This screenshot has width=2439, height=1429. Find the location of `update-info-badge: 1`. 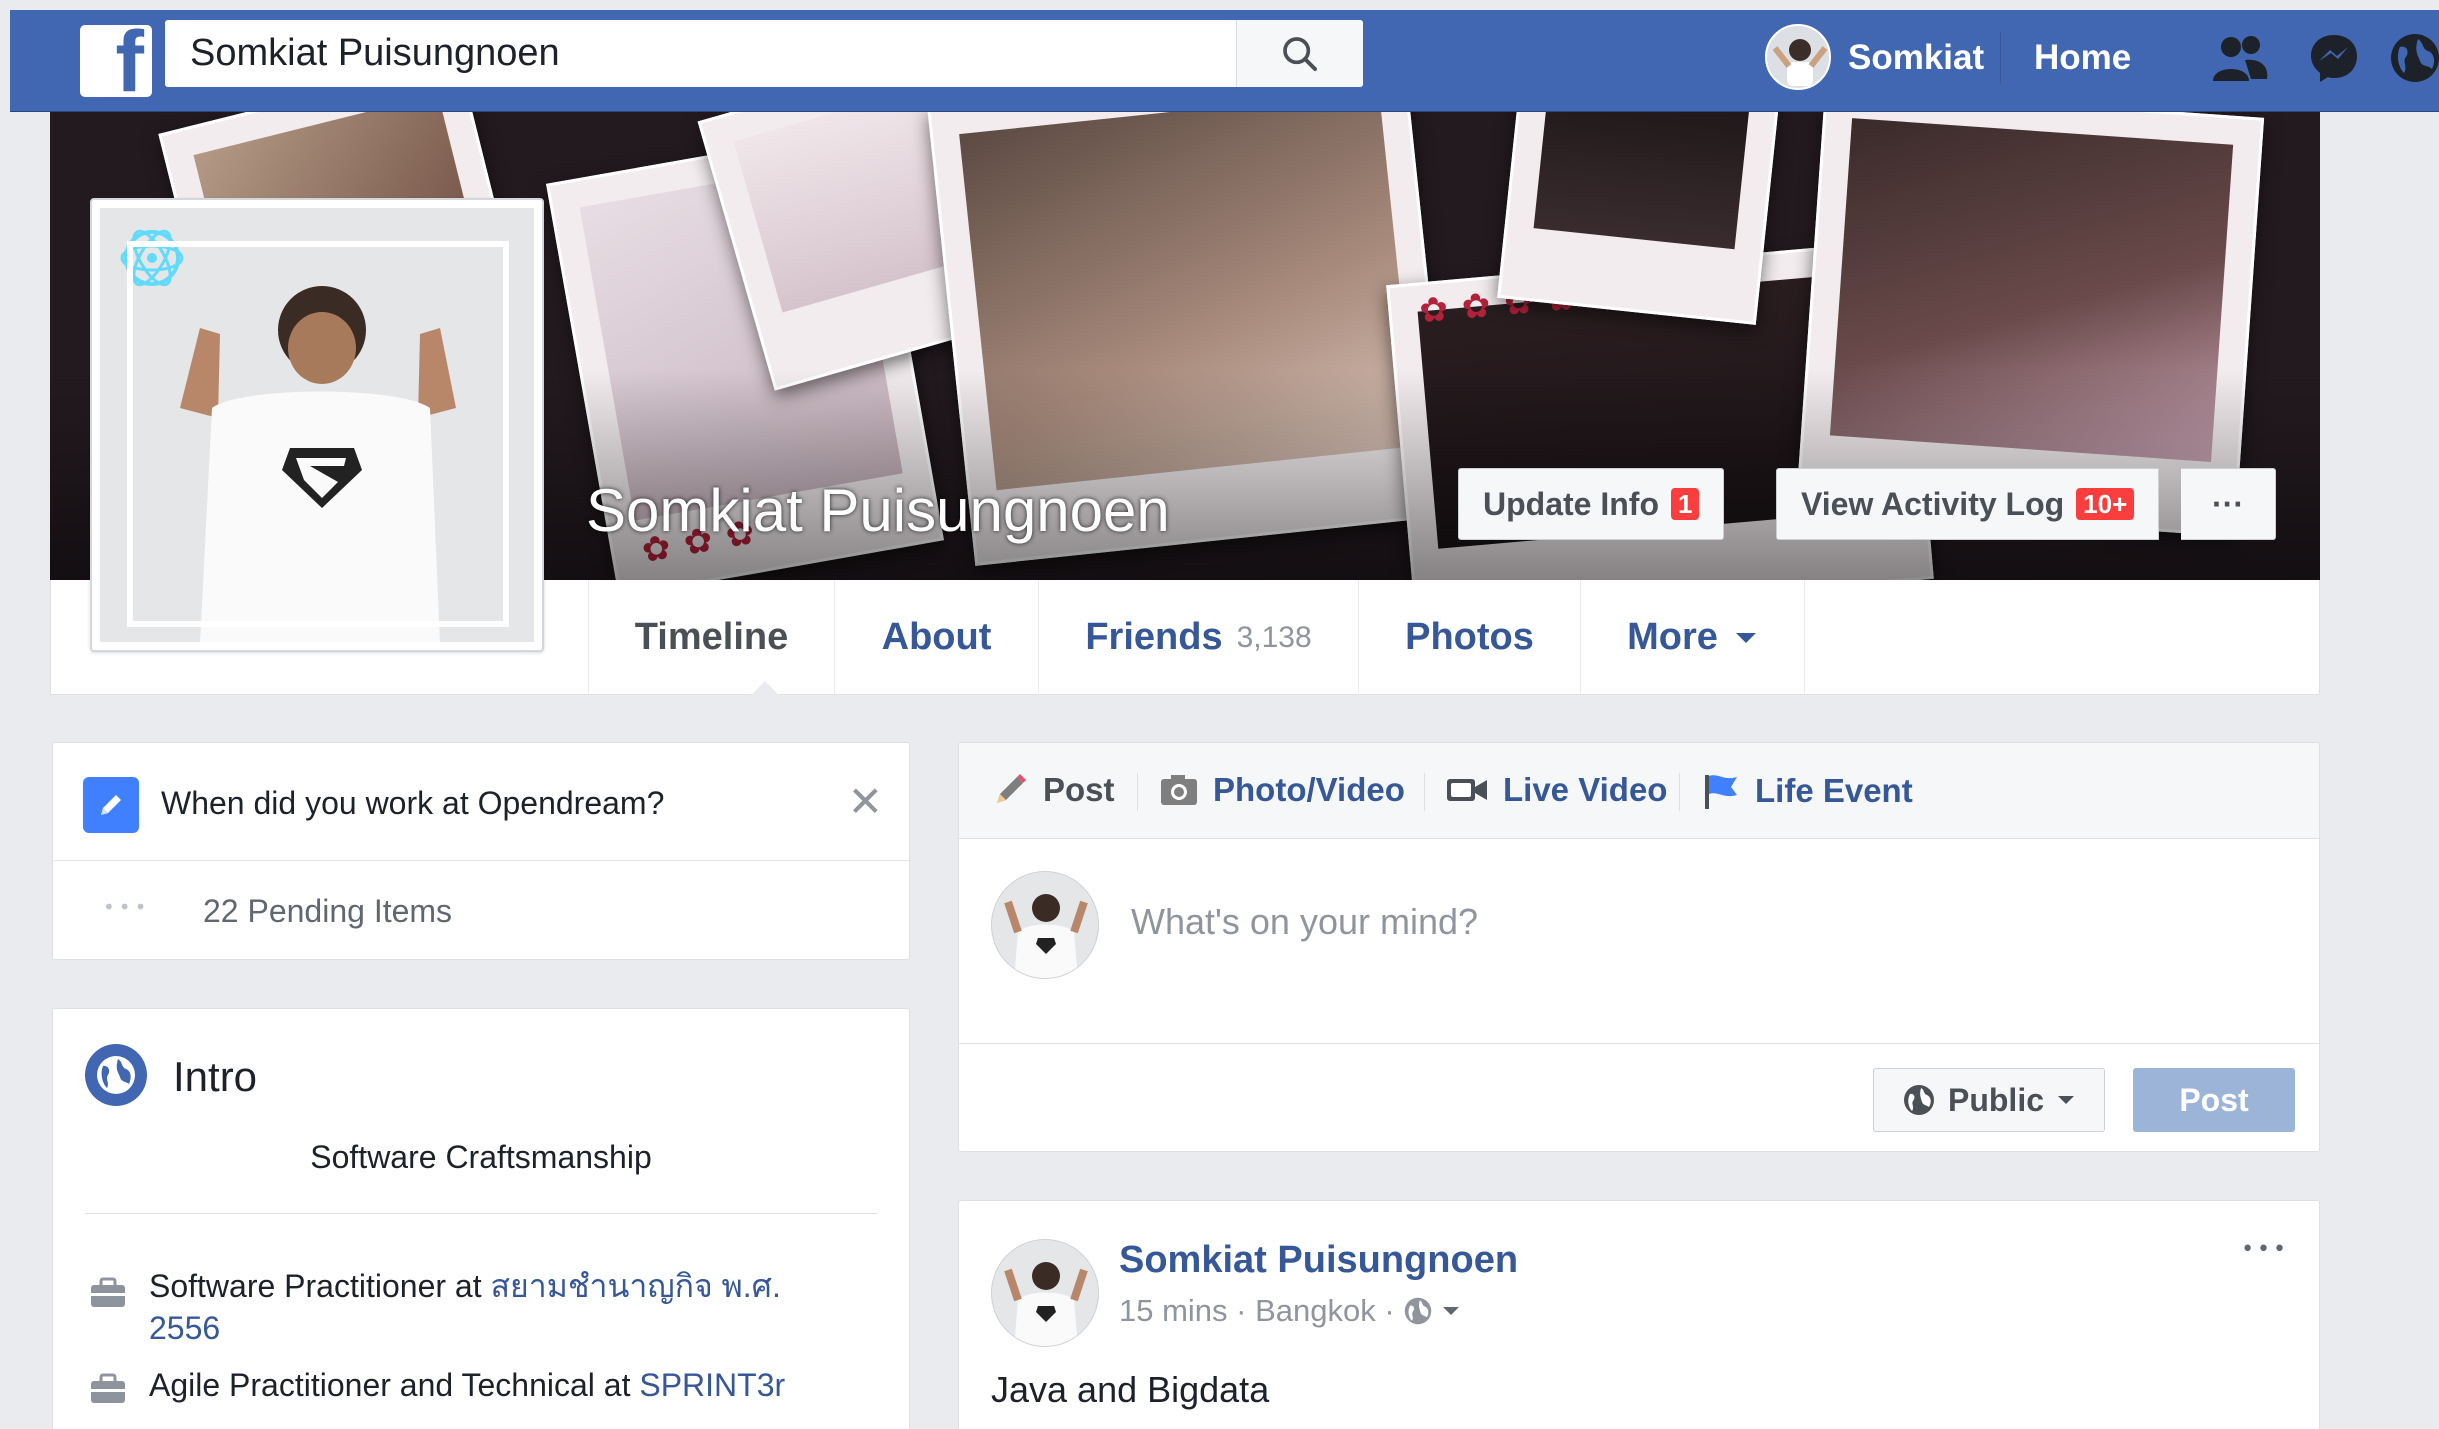

update-info-badge: 1 is located at coordinates (1685, 504).